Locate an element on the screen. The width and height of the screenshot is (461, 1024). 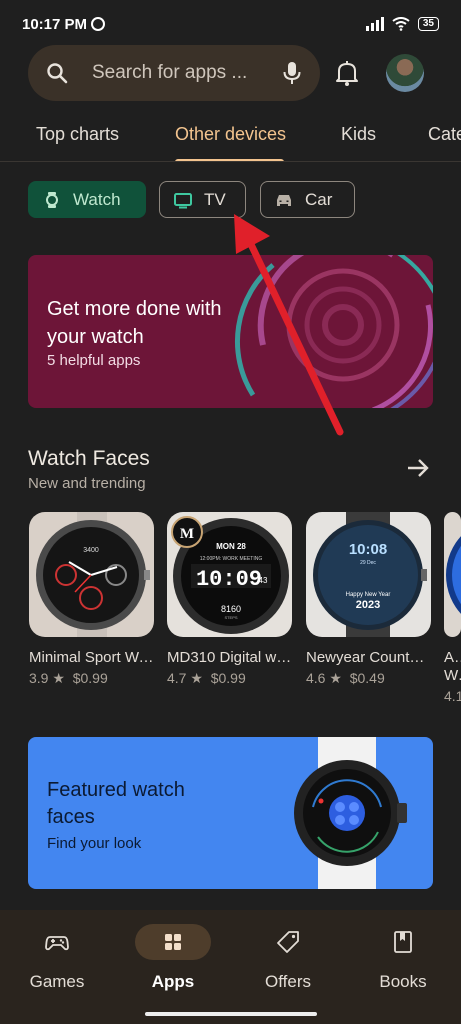
app-icon is located at coordinates (452, 574).